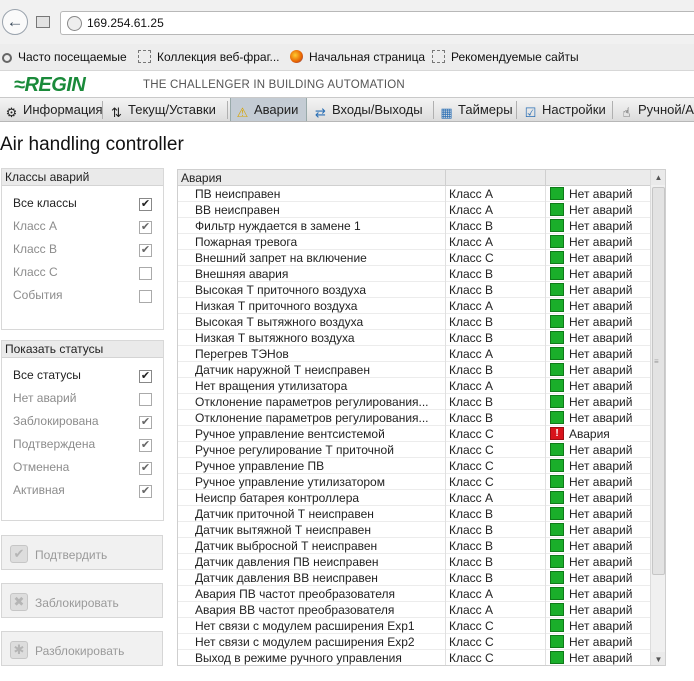 The image size is (694, 681). Describe the element at coordinates (414, 354) in the screenshot. I see `table-row: Перегрев ТЭНов Класс А Нет аварий` at that location.